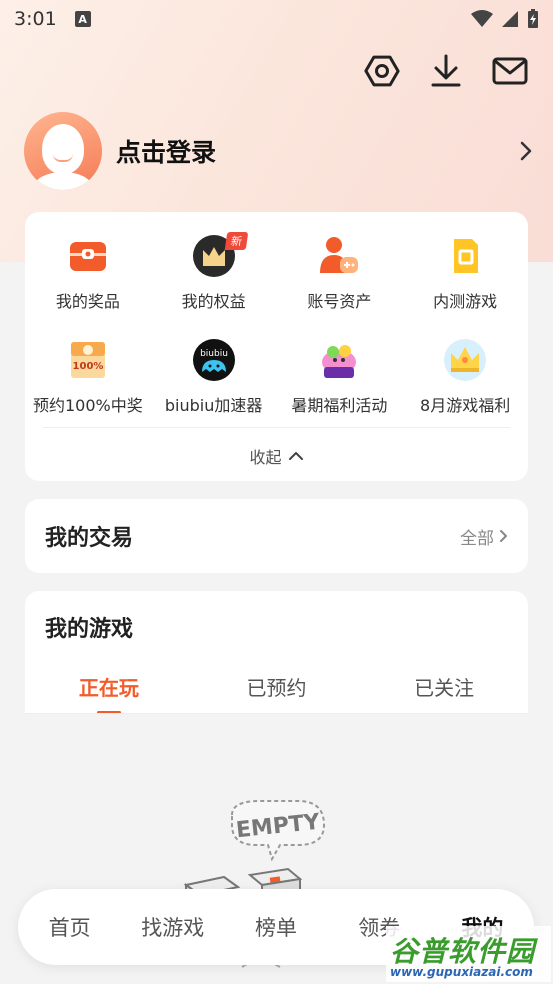  I want to click on download-icon, so click(446, 71).